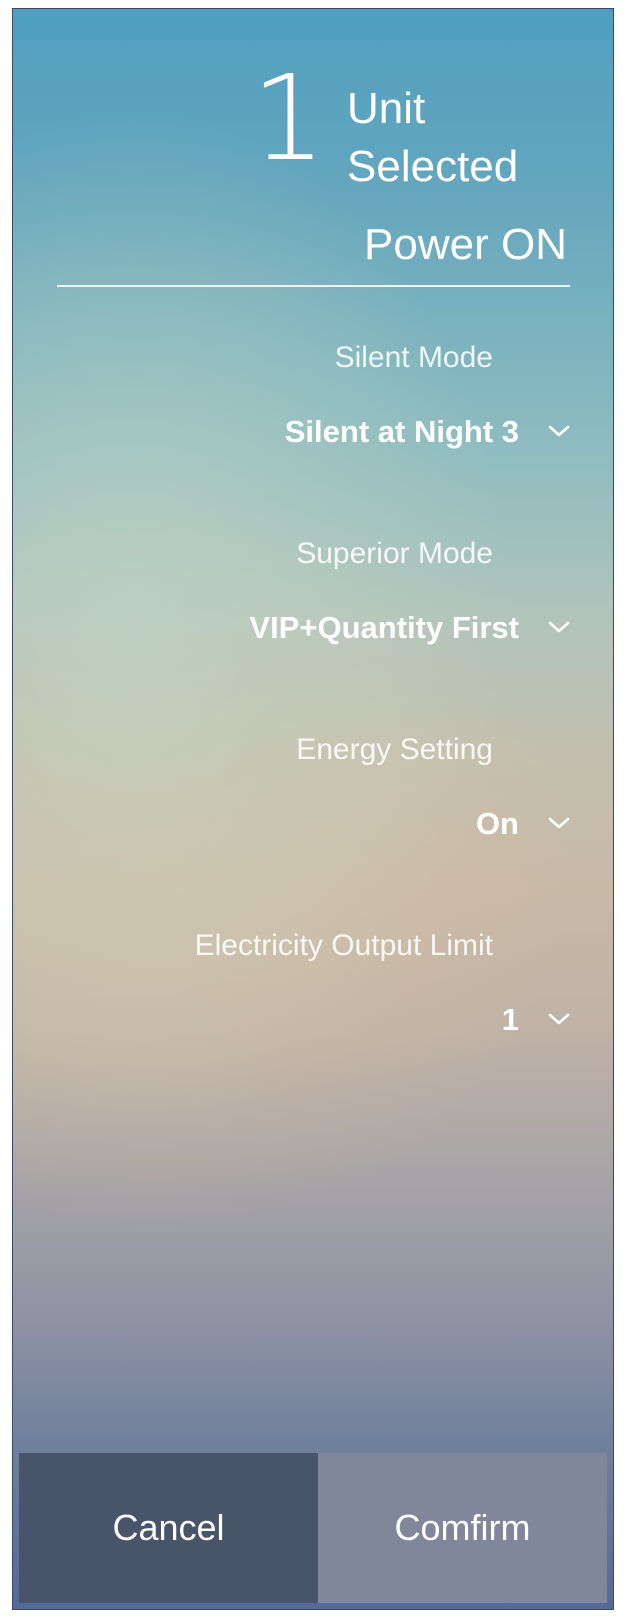  Describe the element at coordinates (313, 795) in the screenshot. I see `setting-energy: Energy Setting On` at that location.